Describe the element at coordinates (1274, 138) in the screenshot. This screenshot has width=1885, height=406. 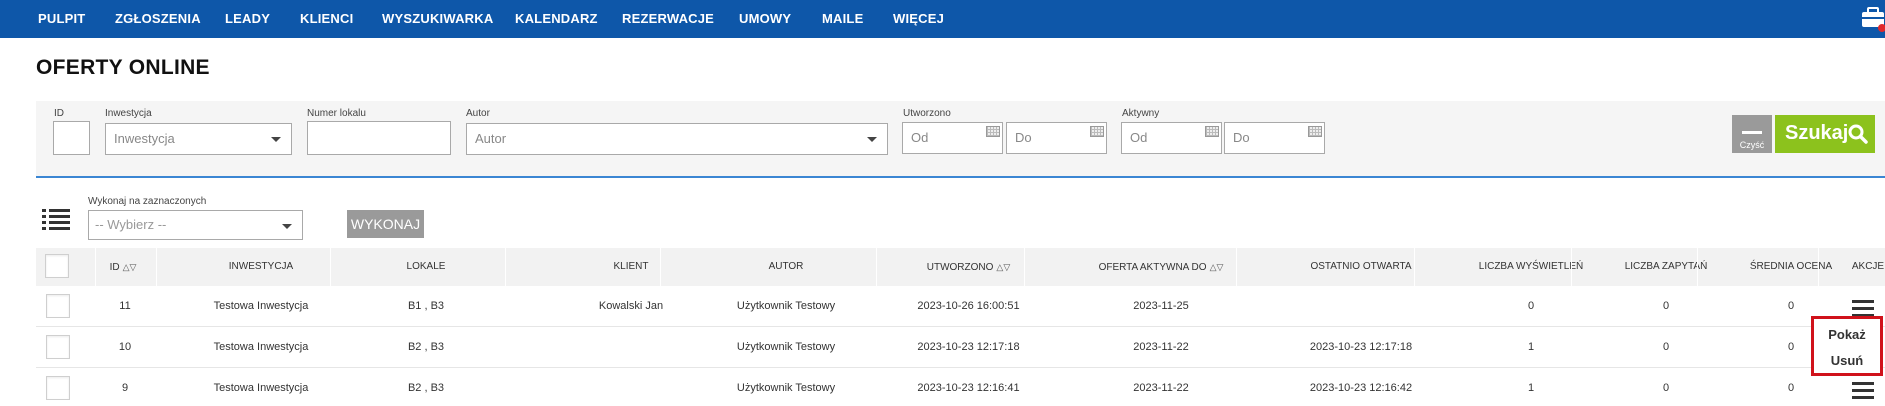
I see `filter-aktywny-to: Do` at that location.